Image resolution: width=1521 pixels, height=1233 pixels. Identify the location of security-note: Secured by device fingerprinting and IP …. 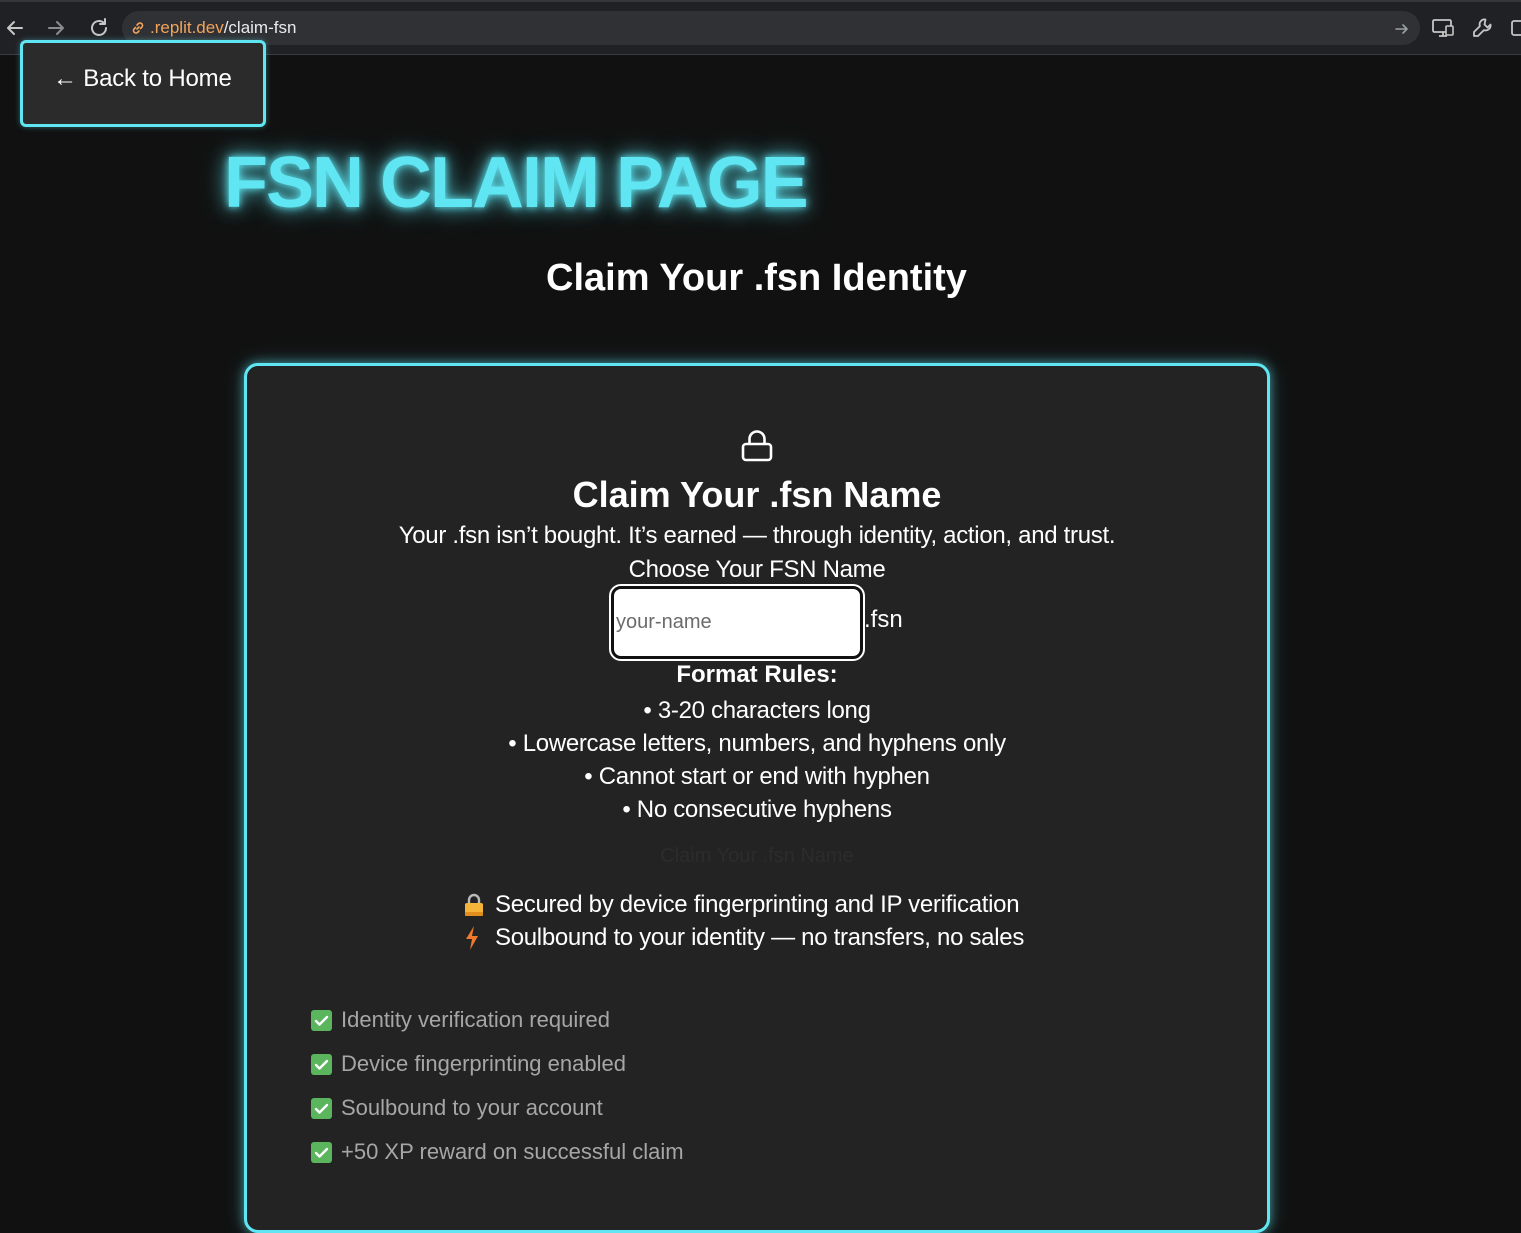
(763, 904).